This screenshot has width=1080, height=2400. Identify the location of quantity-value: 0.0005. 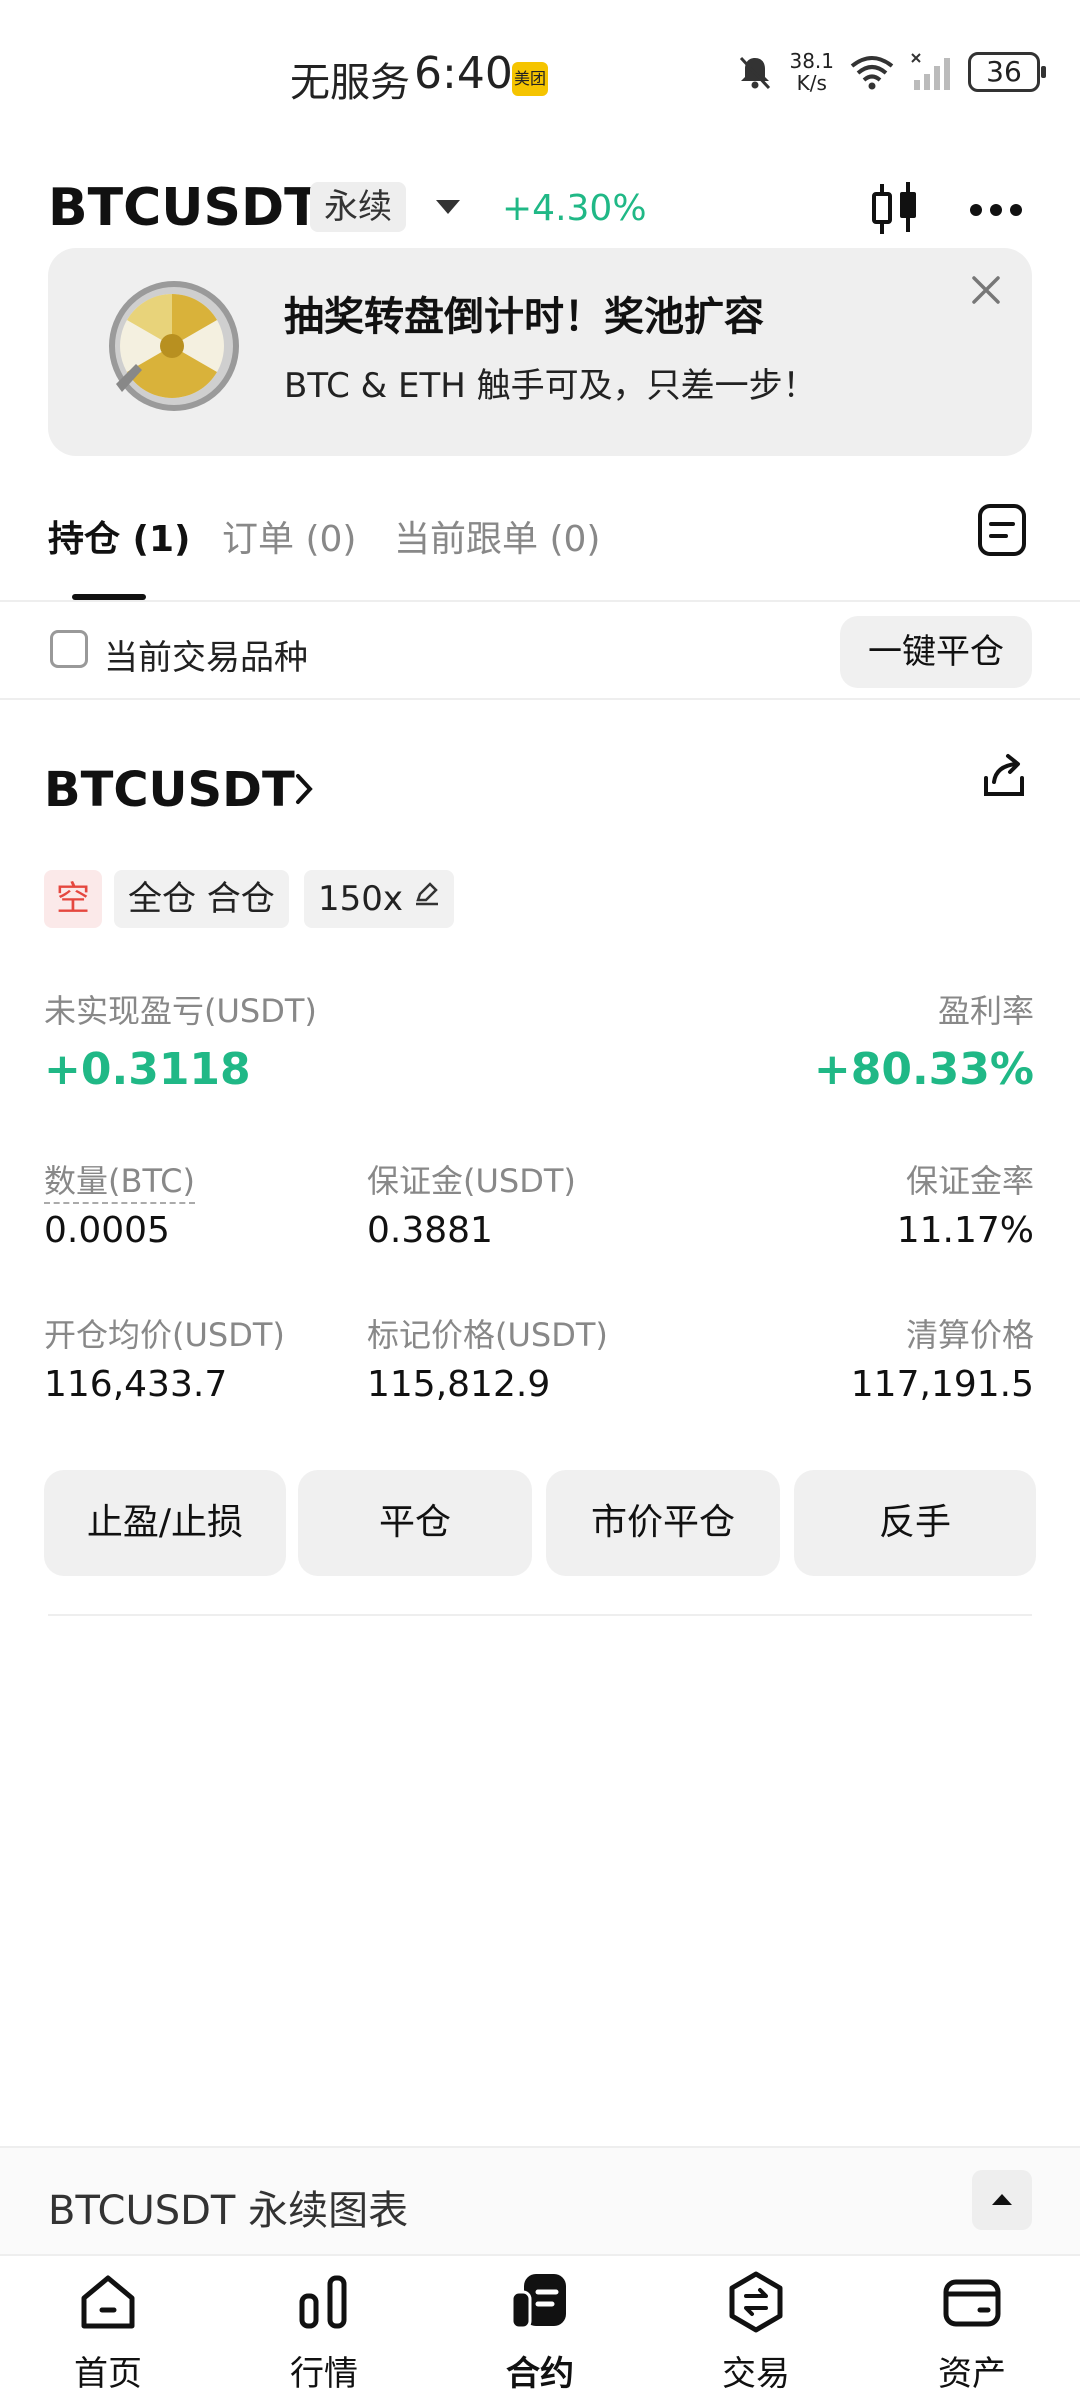
(107, 1230).